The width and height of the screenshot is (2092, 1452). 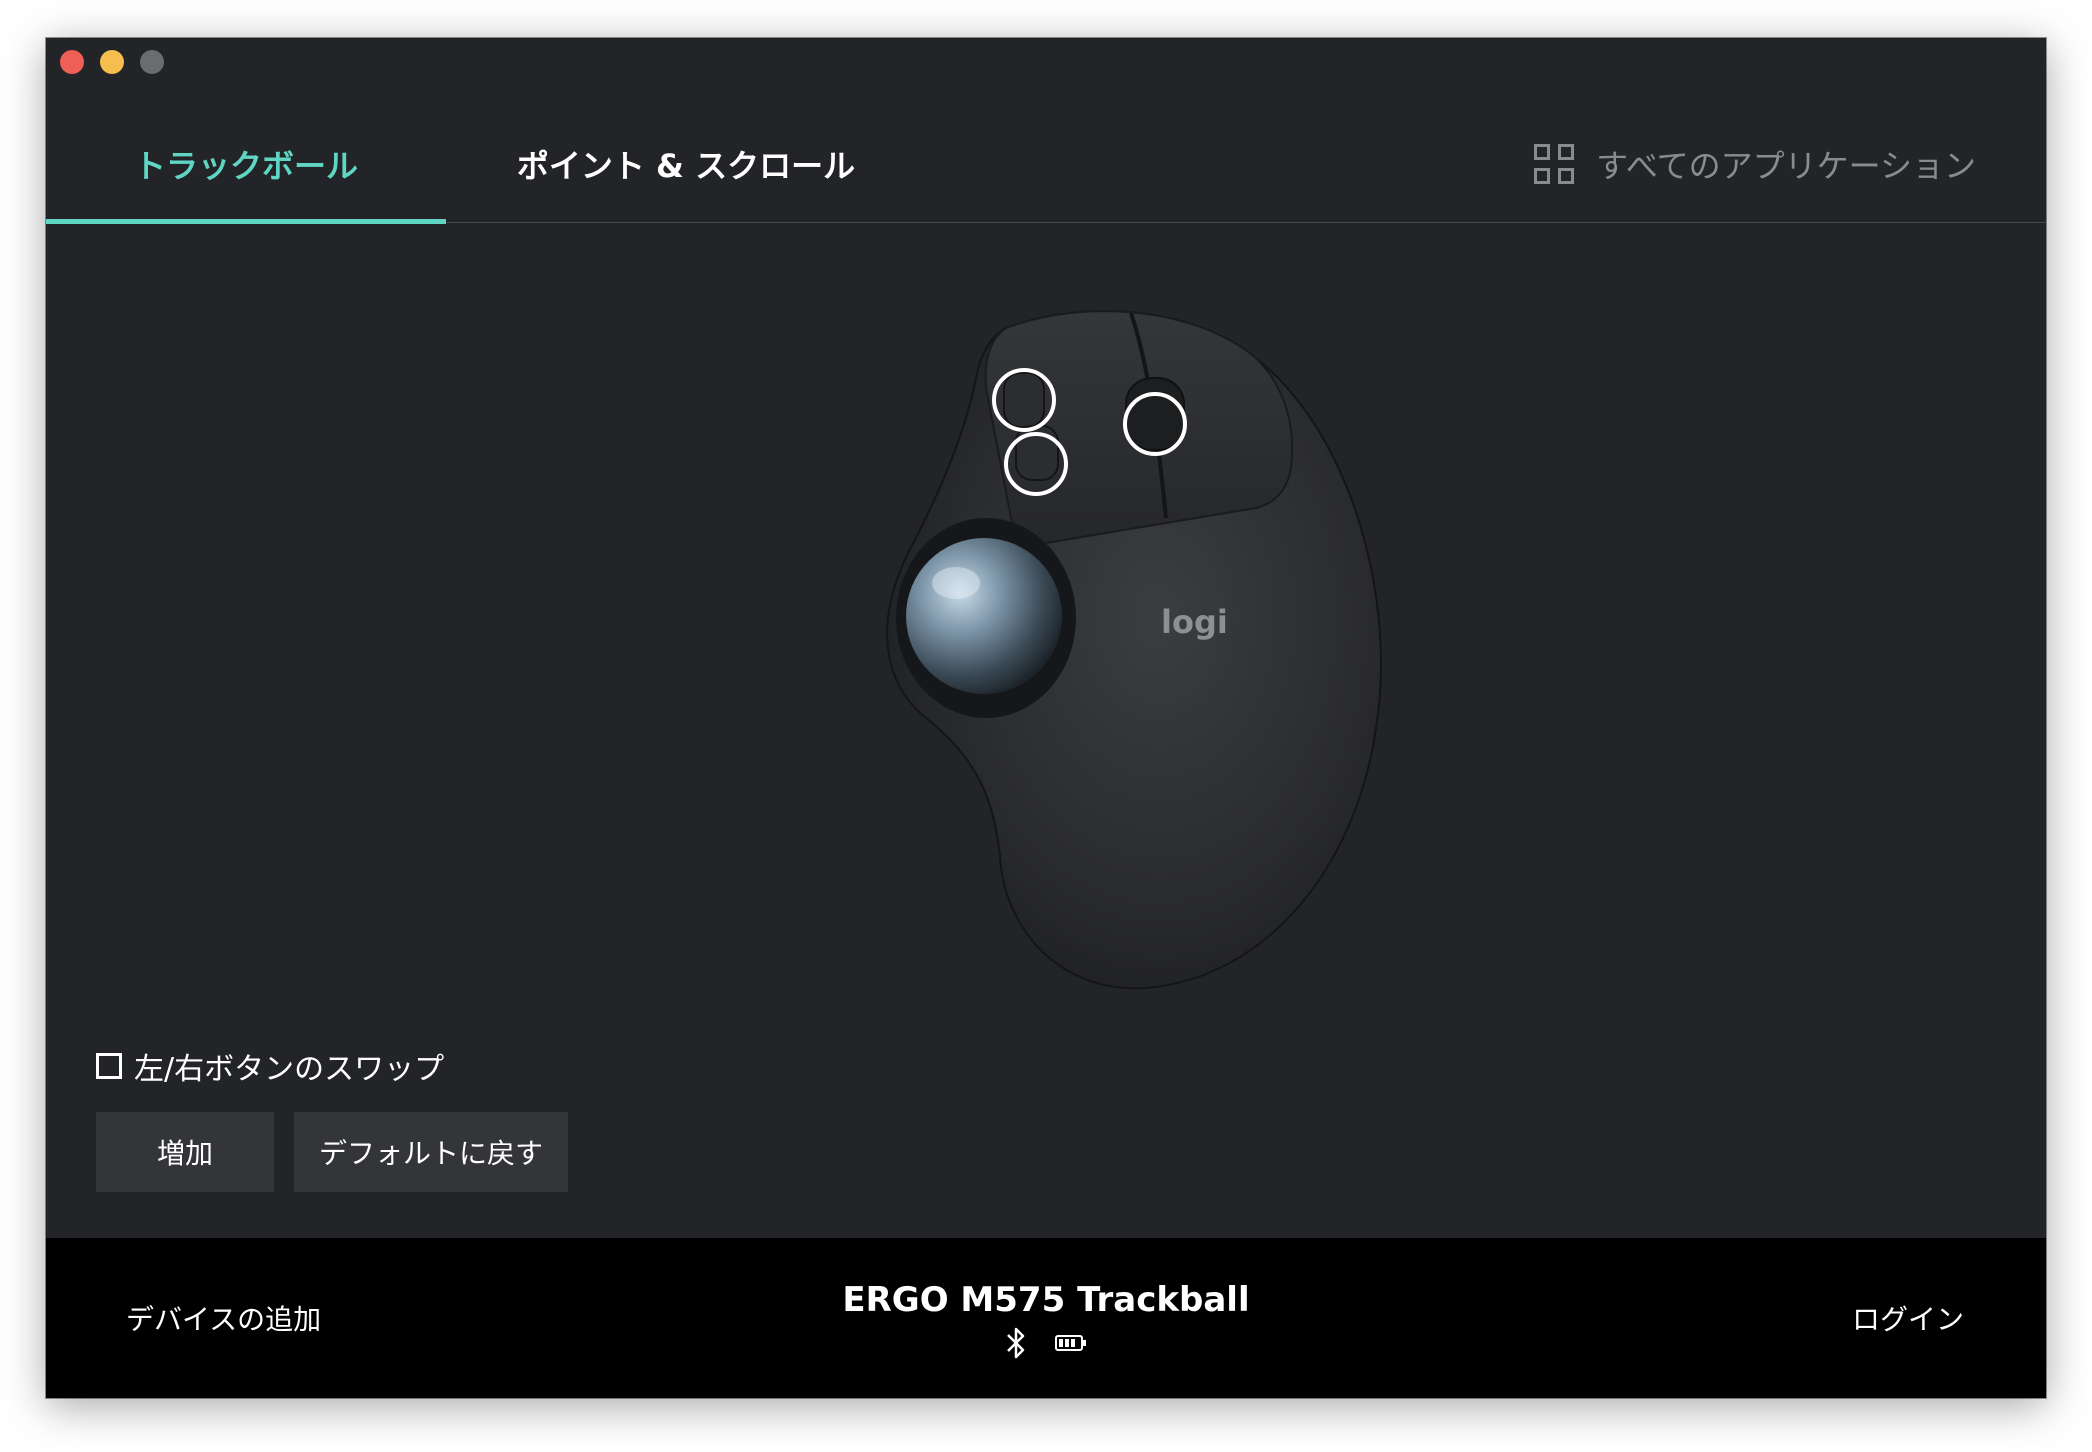 I want to click on login-link: ログイン, so click(x=1908, y=1318).